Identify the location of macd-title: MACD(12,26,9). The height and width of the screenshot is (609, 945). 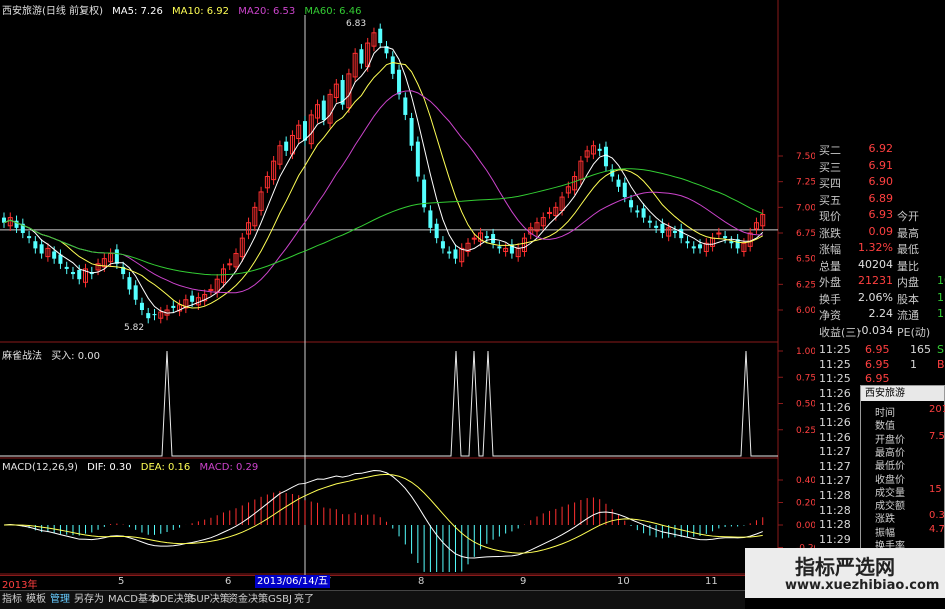
(40, 467).